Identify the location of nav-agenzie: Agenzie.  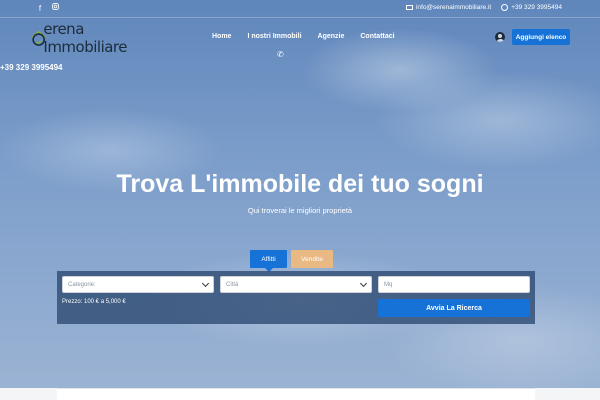
(331, 36).